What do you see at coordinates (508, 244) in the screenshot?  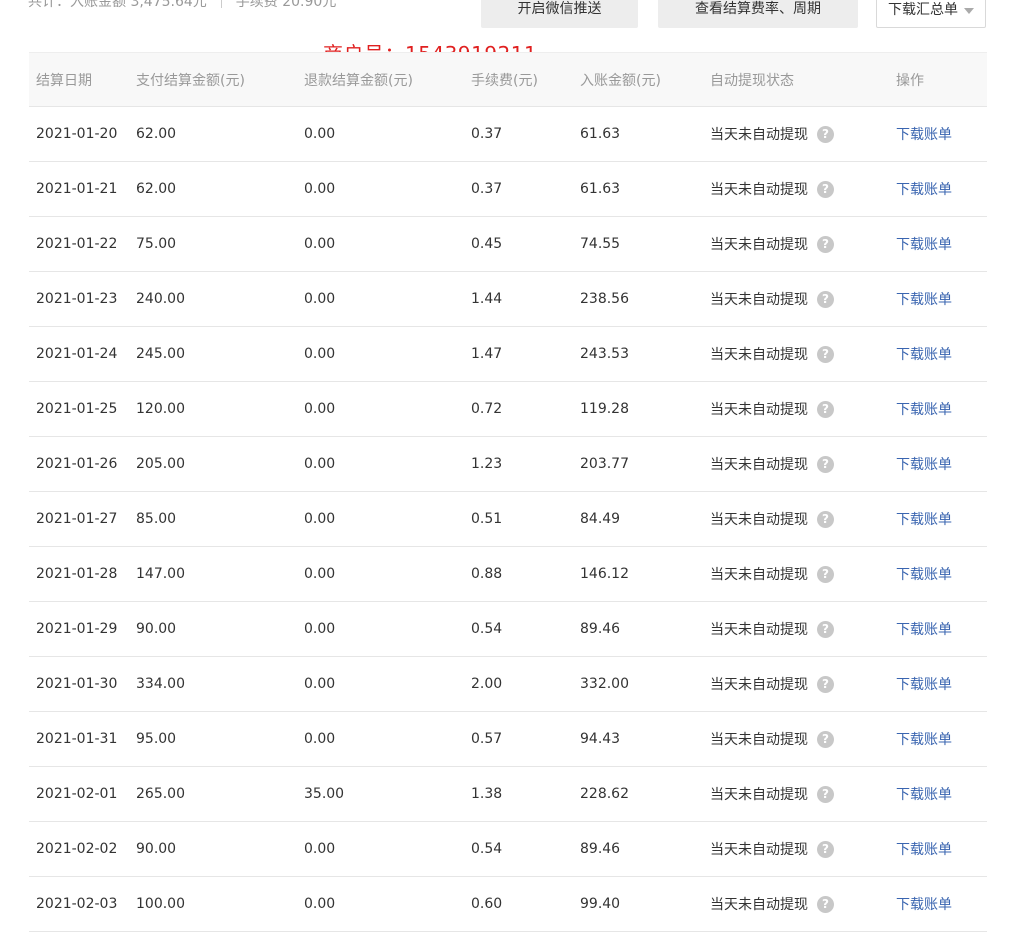 I see `table-row: 2021-01-22 75.00 0.00 0.45 74.55 当天未自动提现? 下载账单` at bounding box center [508, 244].